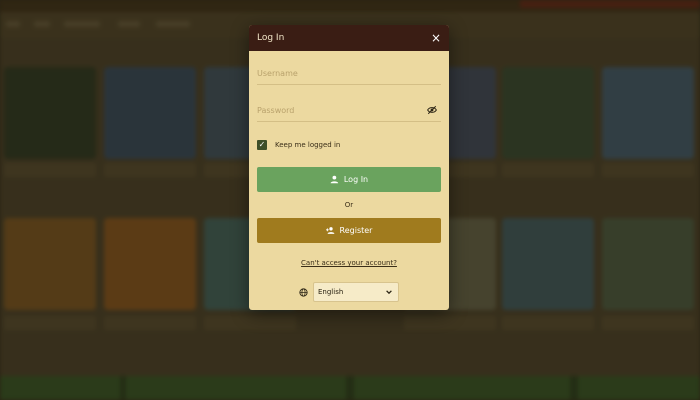 This screenshot has width=700, height=400. Describe the element at coordinates (329, 230) in the screenshot. I see `user-plus-icon` at that location.